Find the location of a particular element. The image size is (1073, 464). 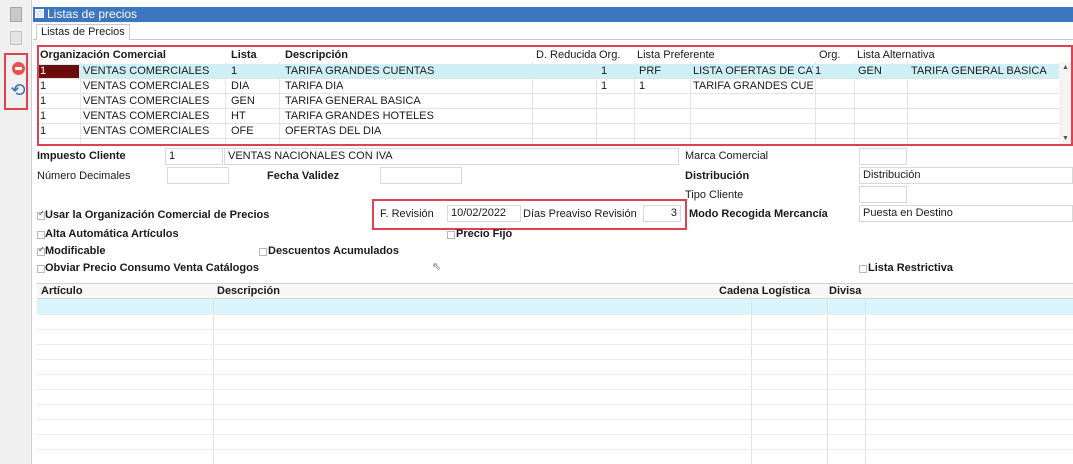

window-titlebar: Listas de precios is located at coordinates (553, 14).